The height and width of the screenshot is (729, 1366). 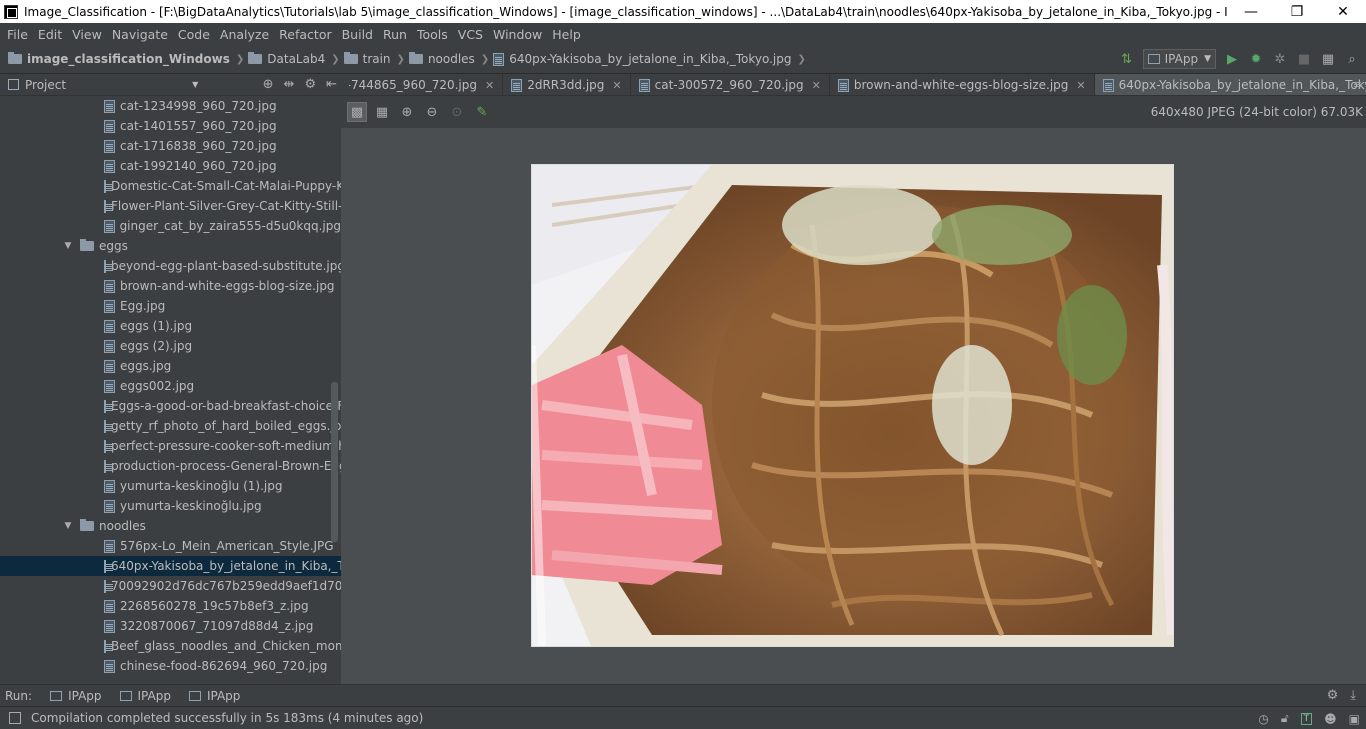 What do you see at coordinates (1306, 718) in the screenshot?
I see `vcs-badge: T` at bounding box center [1306, 718].